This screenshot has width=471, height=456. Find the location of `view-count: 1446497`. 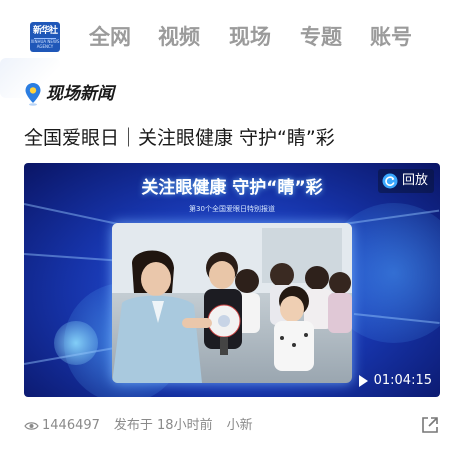

view-count: 1446497 is located at coordinates (71, 425).